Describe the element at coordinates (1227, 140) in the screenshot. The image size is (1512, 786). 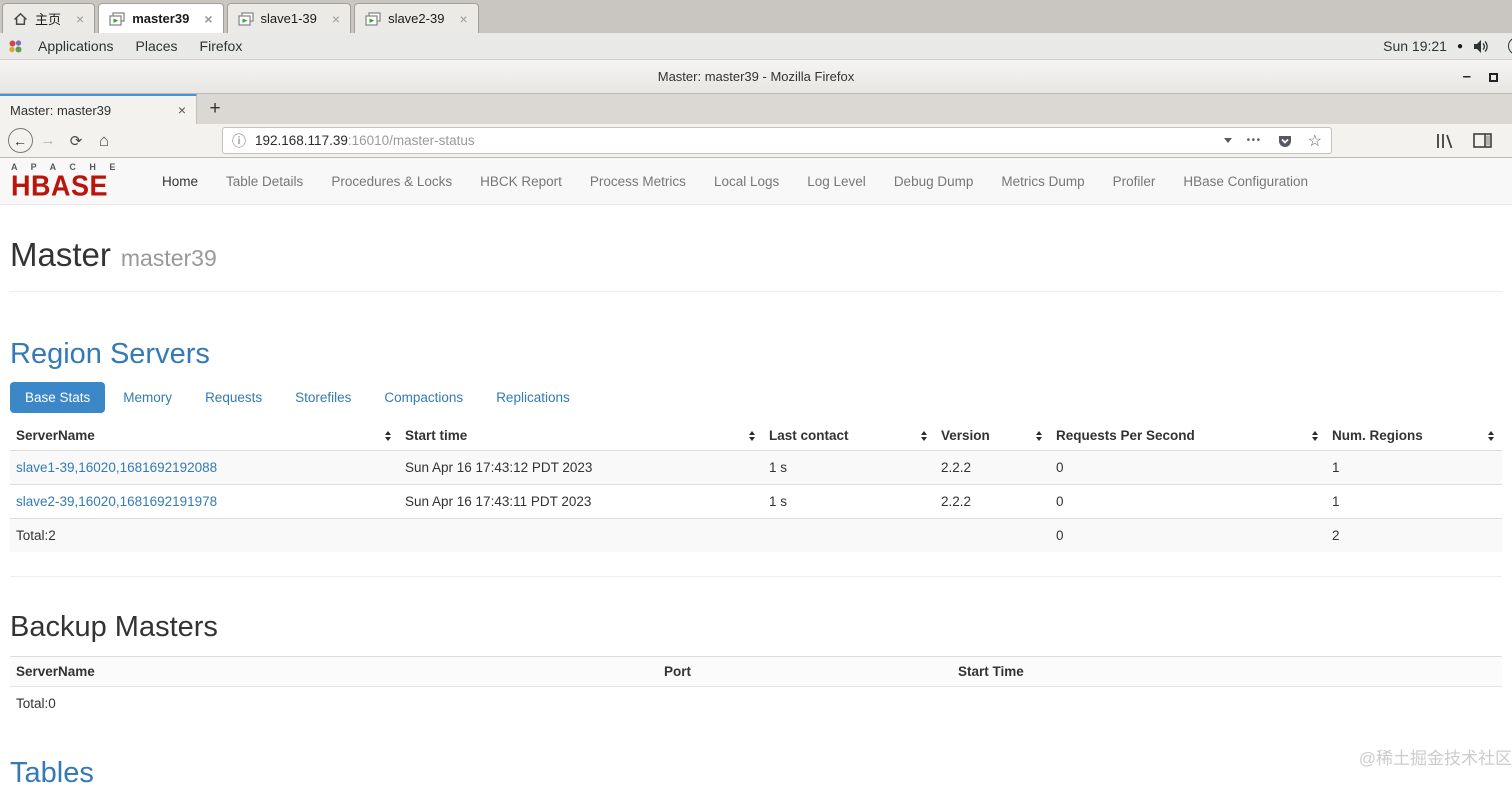
I see `chevron-down-icon` at that location.